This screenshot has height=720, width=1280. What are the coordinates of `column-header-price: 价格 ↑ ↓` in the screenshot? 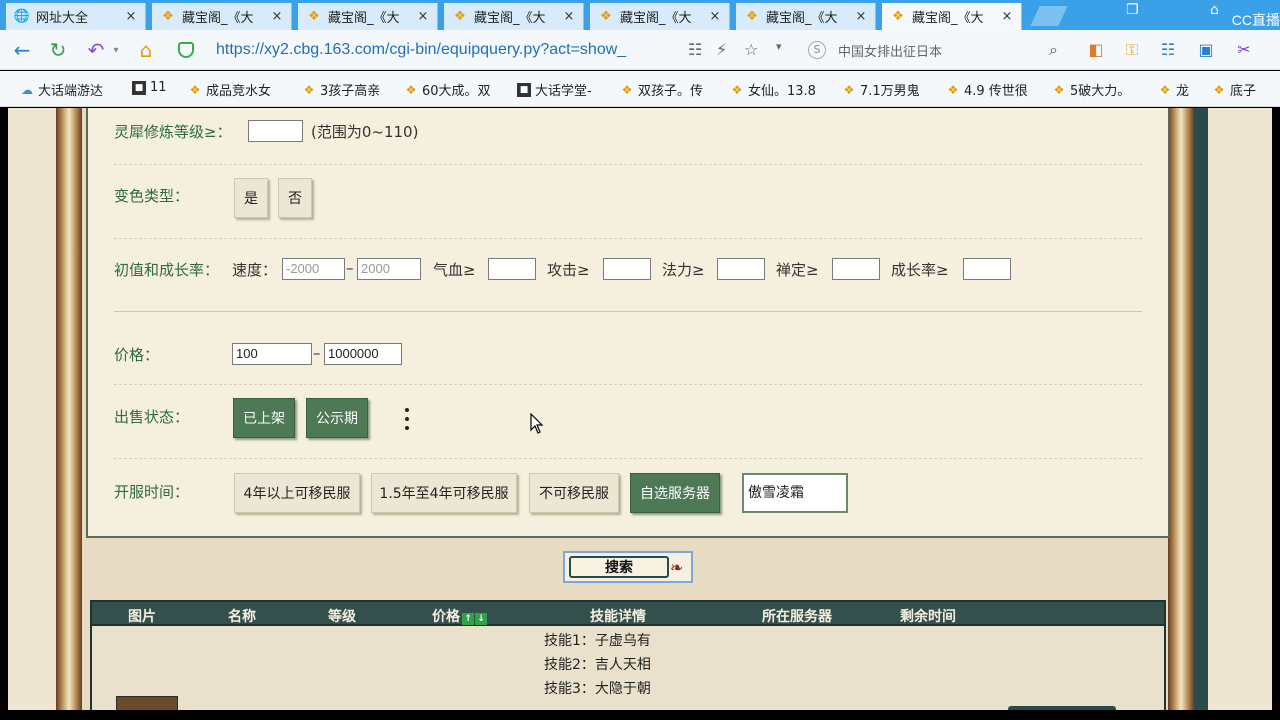 It's located at (460, 616).